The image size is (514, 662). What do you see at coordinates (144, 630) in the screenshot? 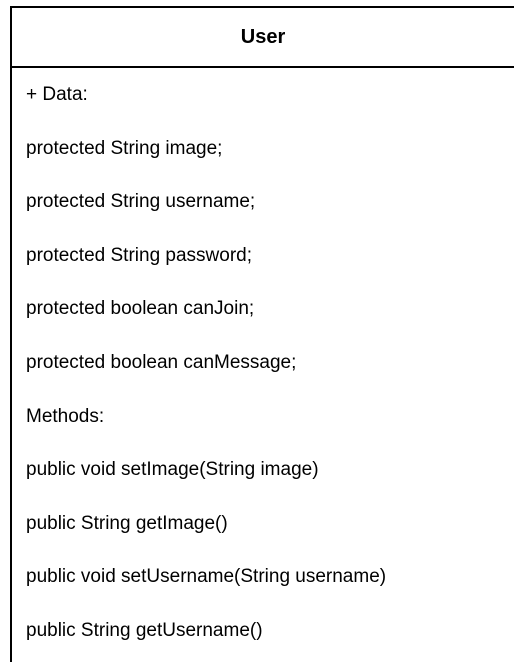
I see `method-get-username: public String getUsername()` at bounding box center [144, 630].